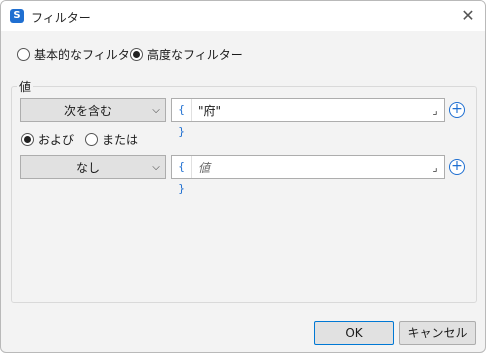 Image resolution: width=486 pixels, height=353 pixels. I want to click on advanced-filter-radio: 高度なフィルター, so click(186, 54).